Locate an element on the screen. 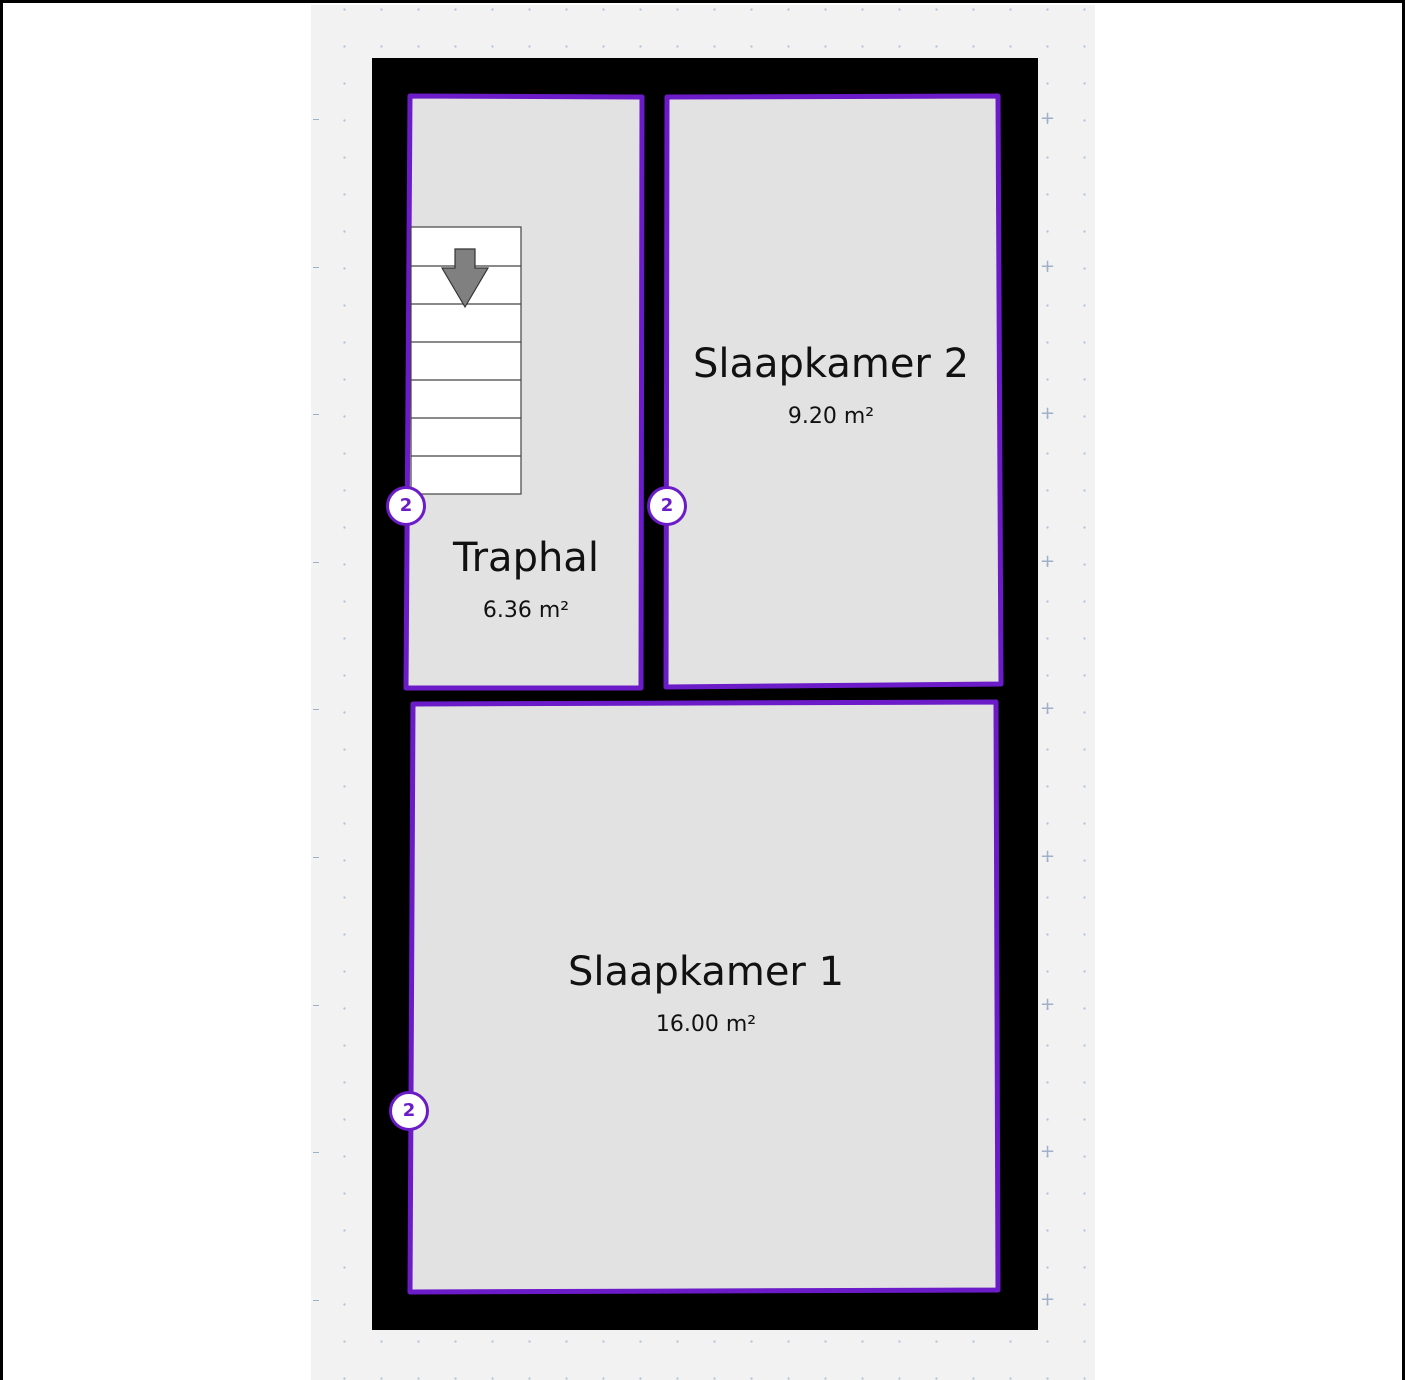 Image resolution: width=1405 pixels, height=1380 pixels. room-name-slaapkamer-1: Slaapkamer 1 is located at coordinates (706, 972).